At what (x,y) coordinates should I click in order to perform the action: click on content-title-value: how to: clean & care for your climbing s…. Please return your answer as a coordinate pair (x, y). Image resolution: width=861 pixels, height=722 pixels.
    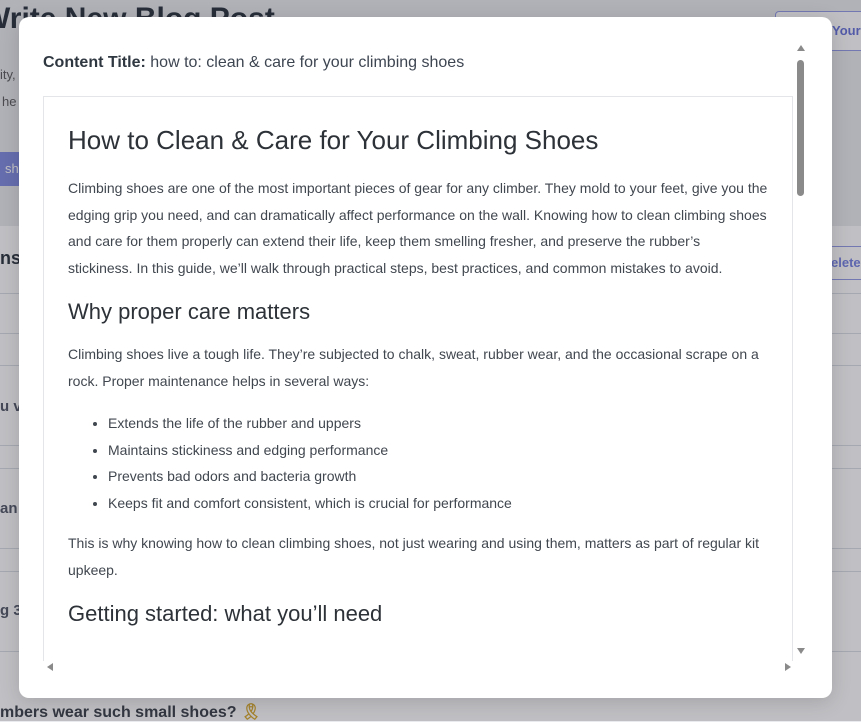
    Looking at the image, I should click on (307, 62).